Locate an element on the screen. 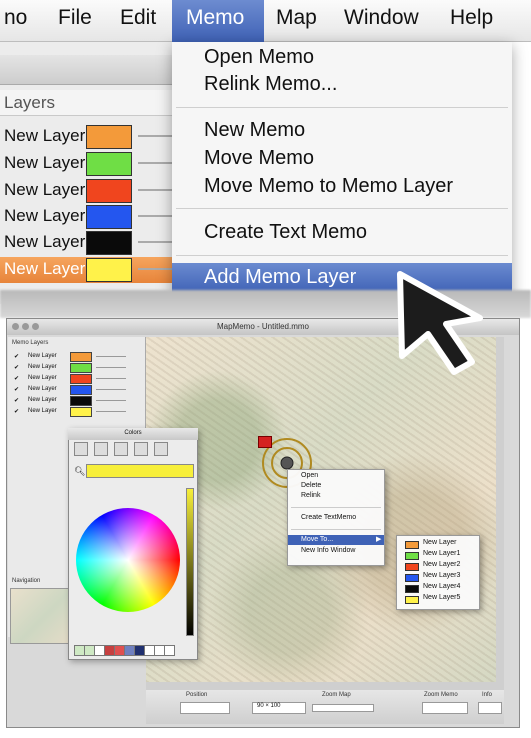 This screenshot has width=531, height=738. layer-row-selected: New Layer is located at coordinates (86, 270).